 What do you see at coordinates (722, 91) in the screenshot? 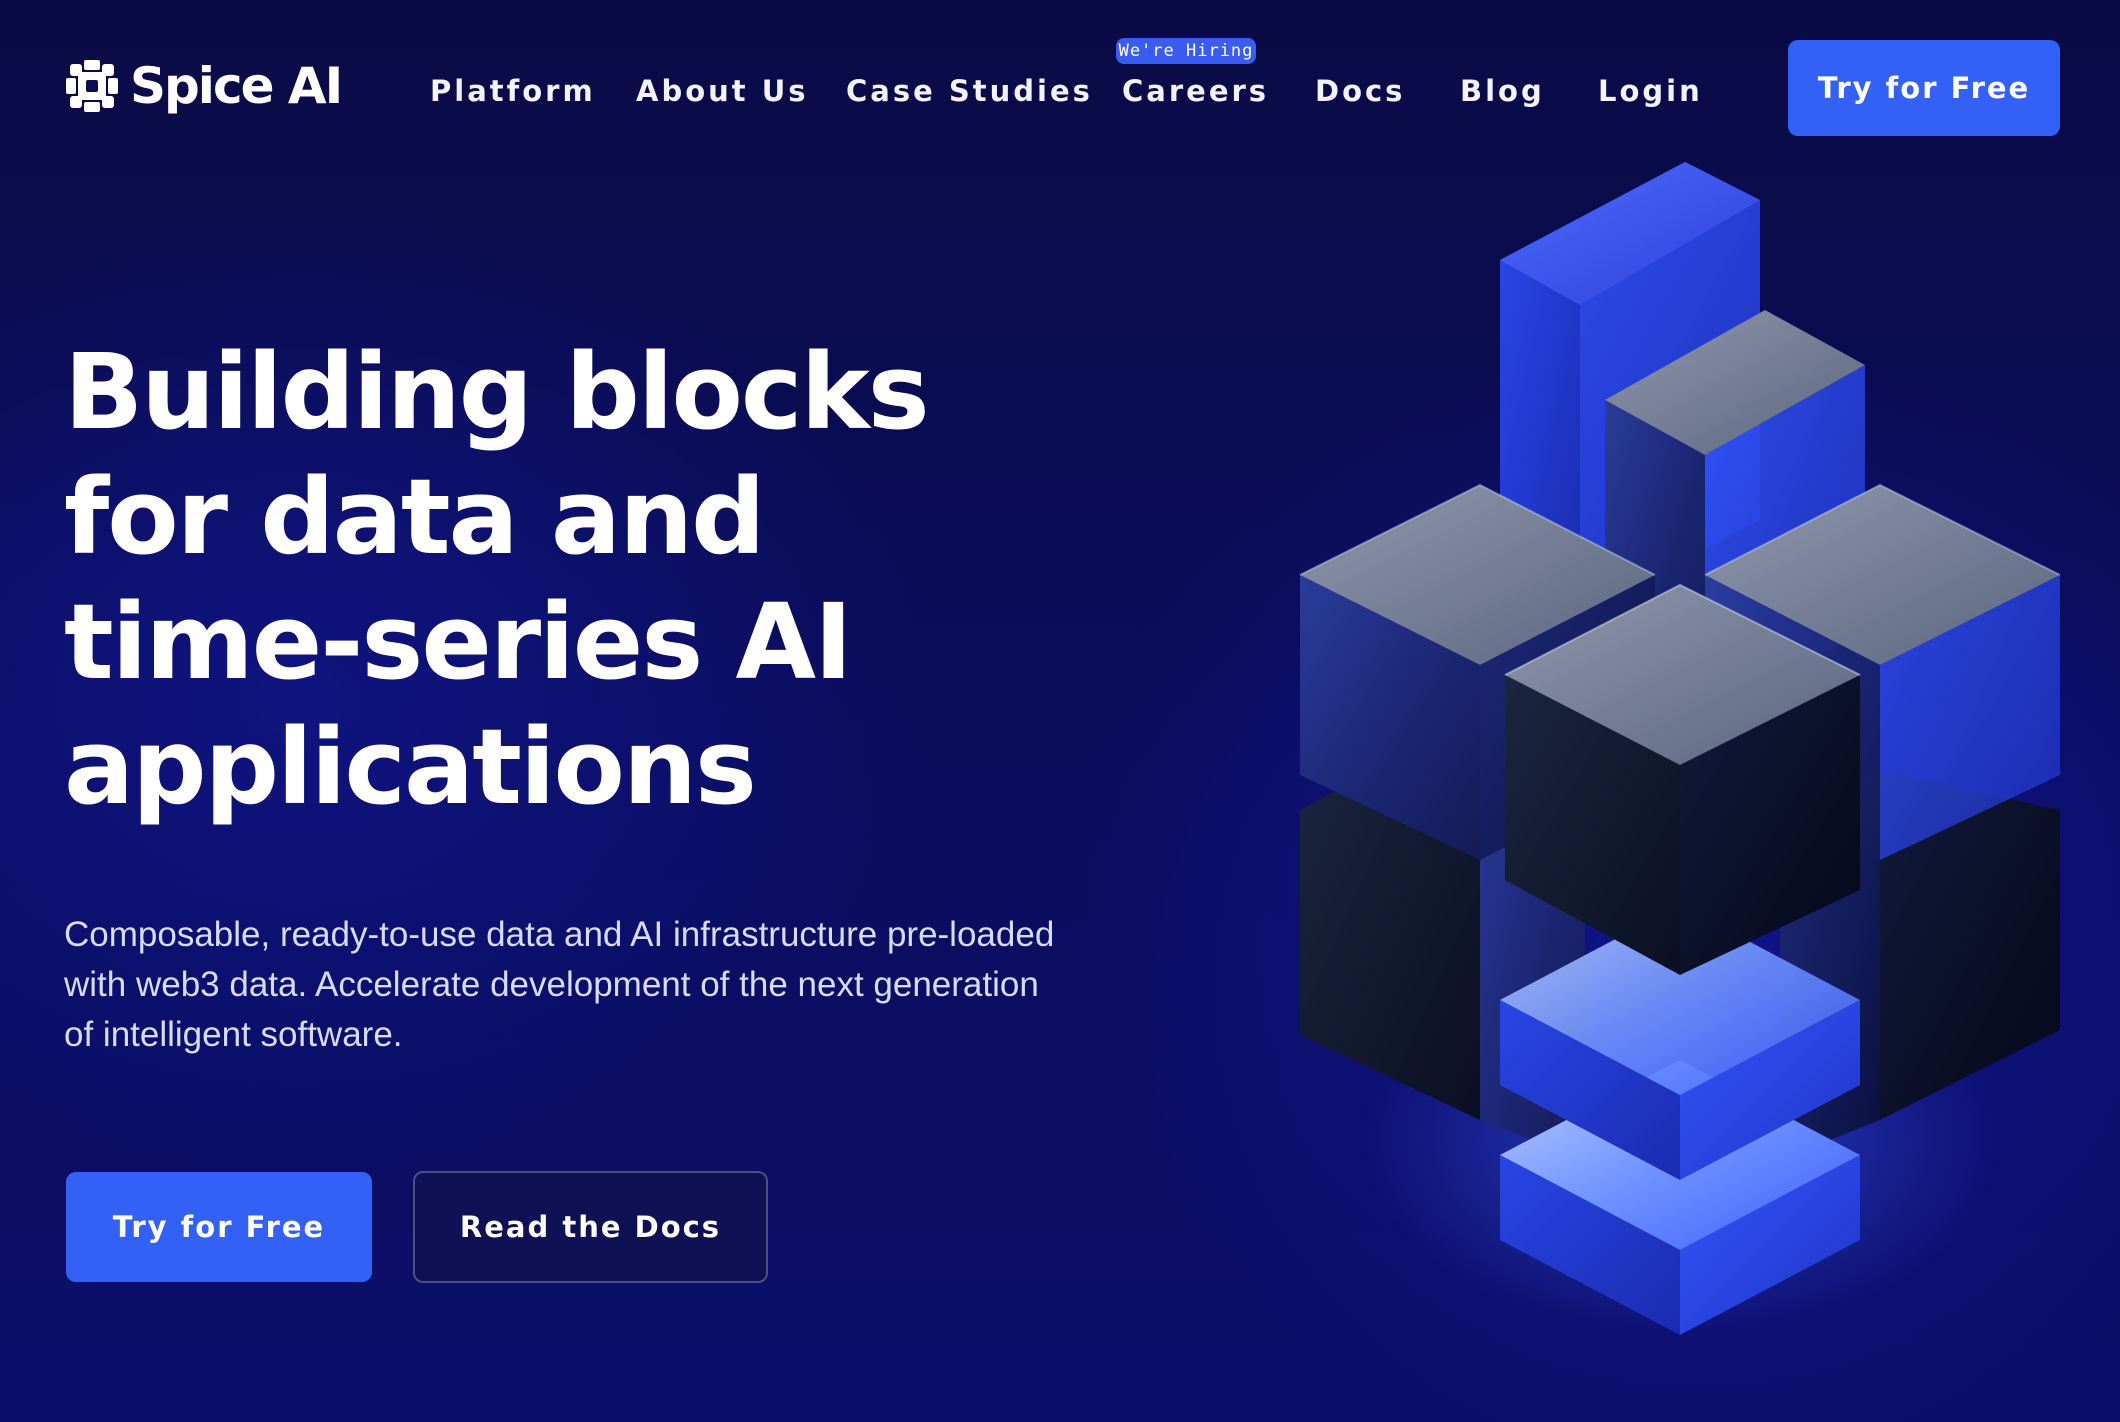
I see `nav-about-us: About Us` at bounding box center [722, 91].